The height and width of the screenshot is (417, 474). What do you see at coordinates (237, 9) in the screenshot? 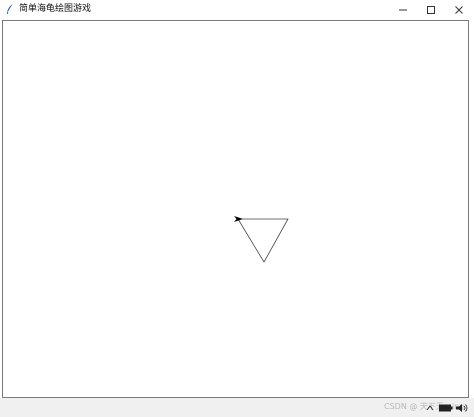
I see `title-bar: 简单海龟绘图游戏` at bounding box center [237, 9].